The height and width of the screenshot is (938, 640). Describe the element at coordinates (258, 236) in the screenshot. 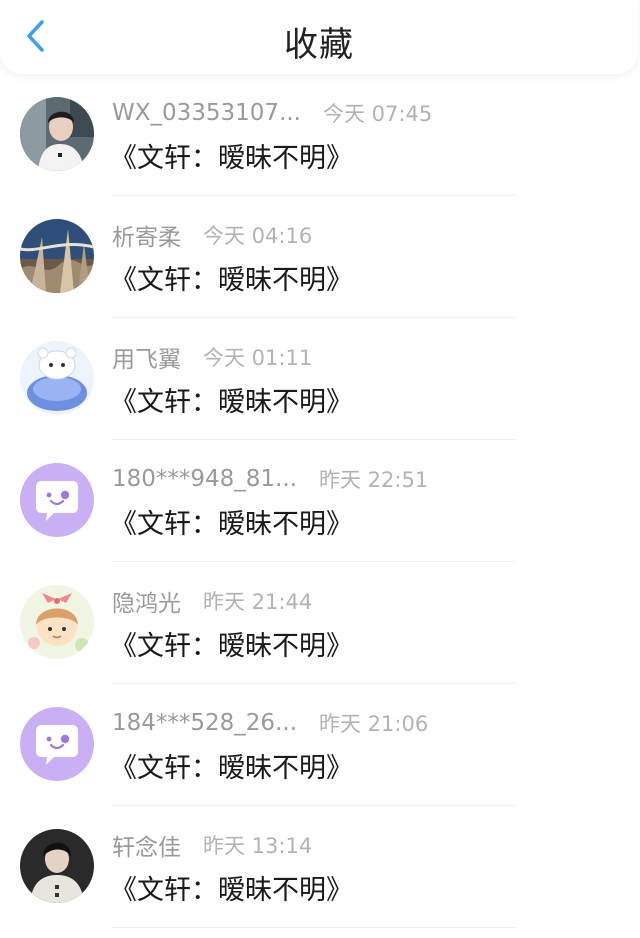

I see `timestamp: 今天 04:16` at that location.